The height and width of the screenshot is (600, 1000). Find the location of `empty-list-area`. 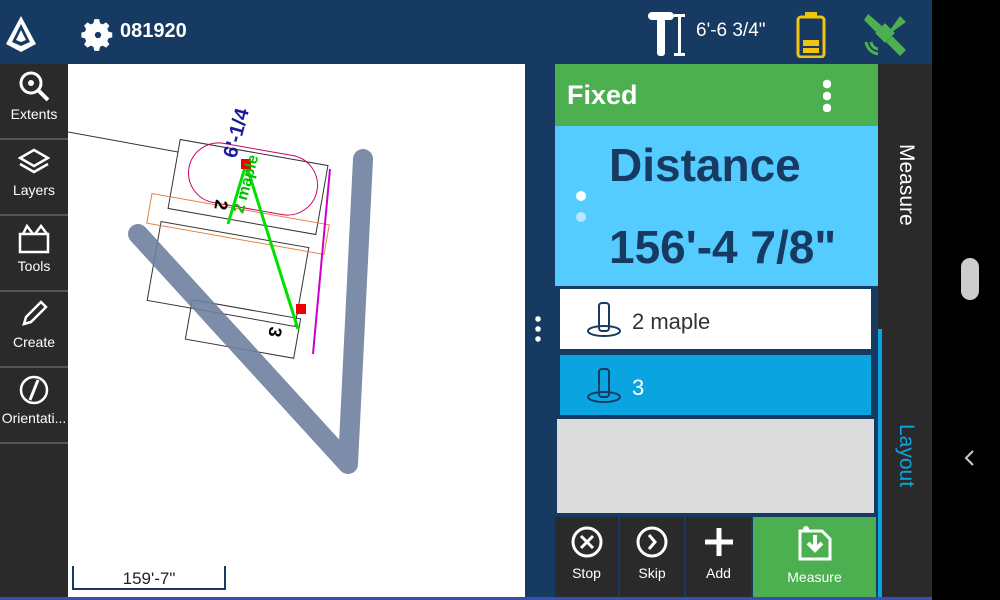

empty-list-area is located at coordinates (715, 466).